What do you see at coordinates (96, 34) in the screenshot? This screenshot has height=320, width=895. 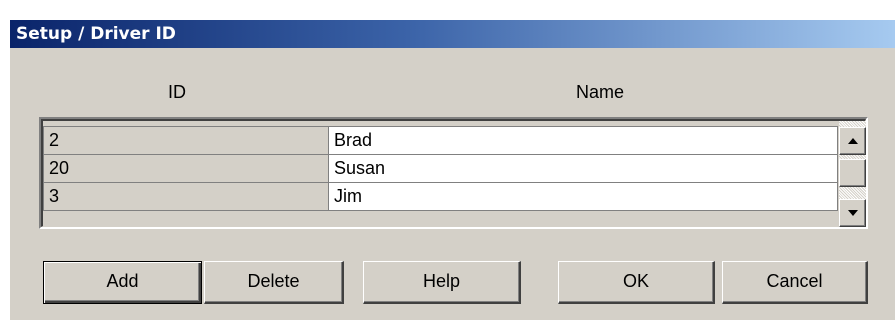 I see `dialog-title: Setup / Driver ID` at bounding box center [96, 34].